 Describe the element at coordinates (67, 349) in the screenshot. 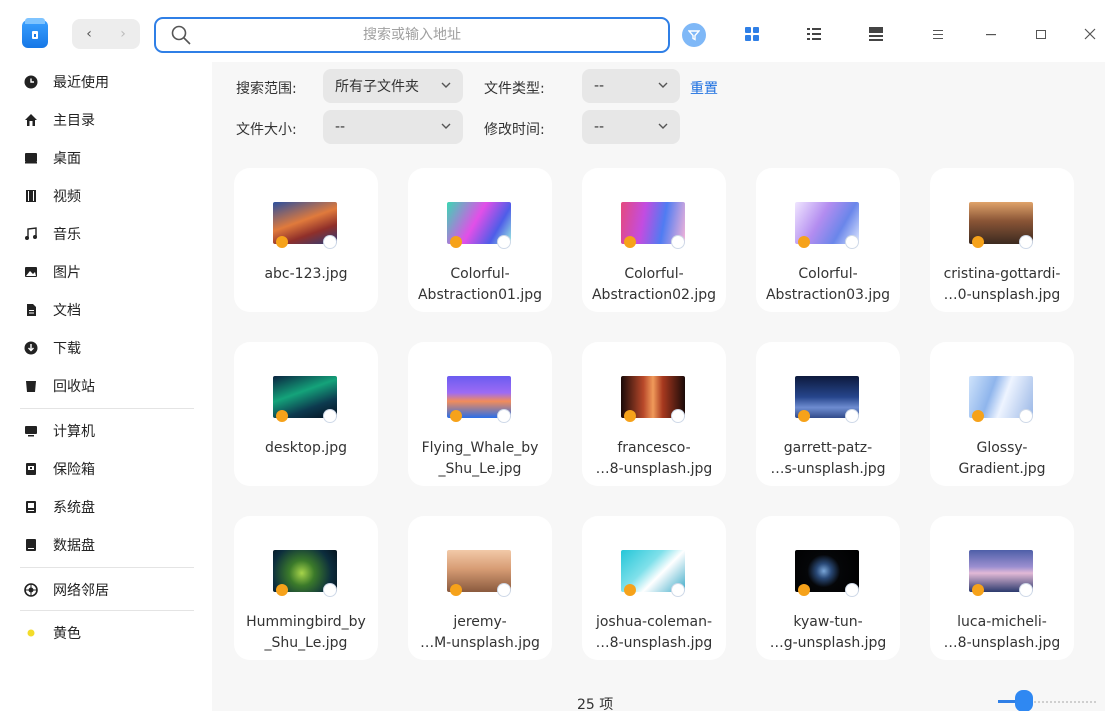

I see `sidebar-item-label: 下载` at that location.